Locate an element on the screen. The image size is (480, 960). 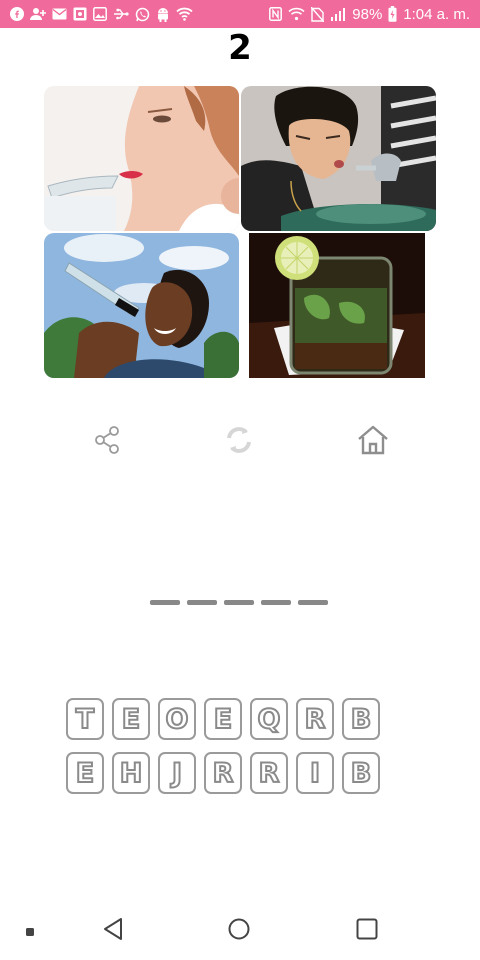
battery-level: 98% is located at coordinates (367, 14).